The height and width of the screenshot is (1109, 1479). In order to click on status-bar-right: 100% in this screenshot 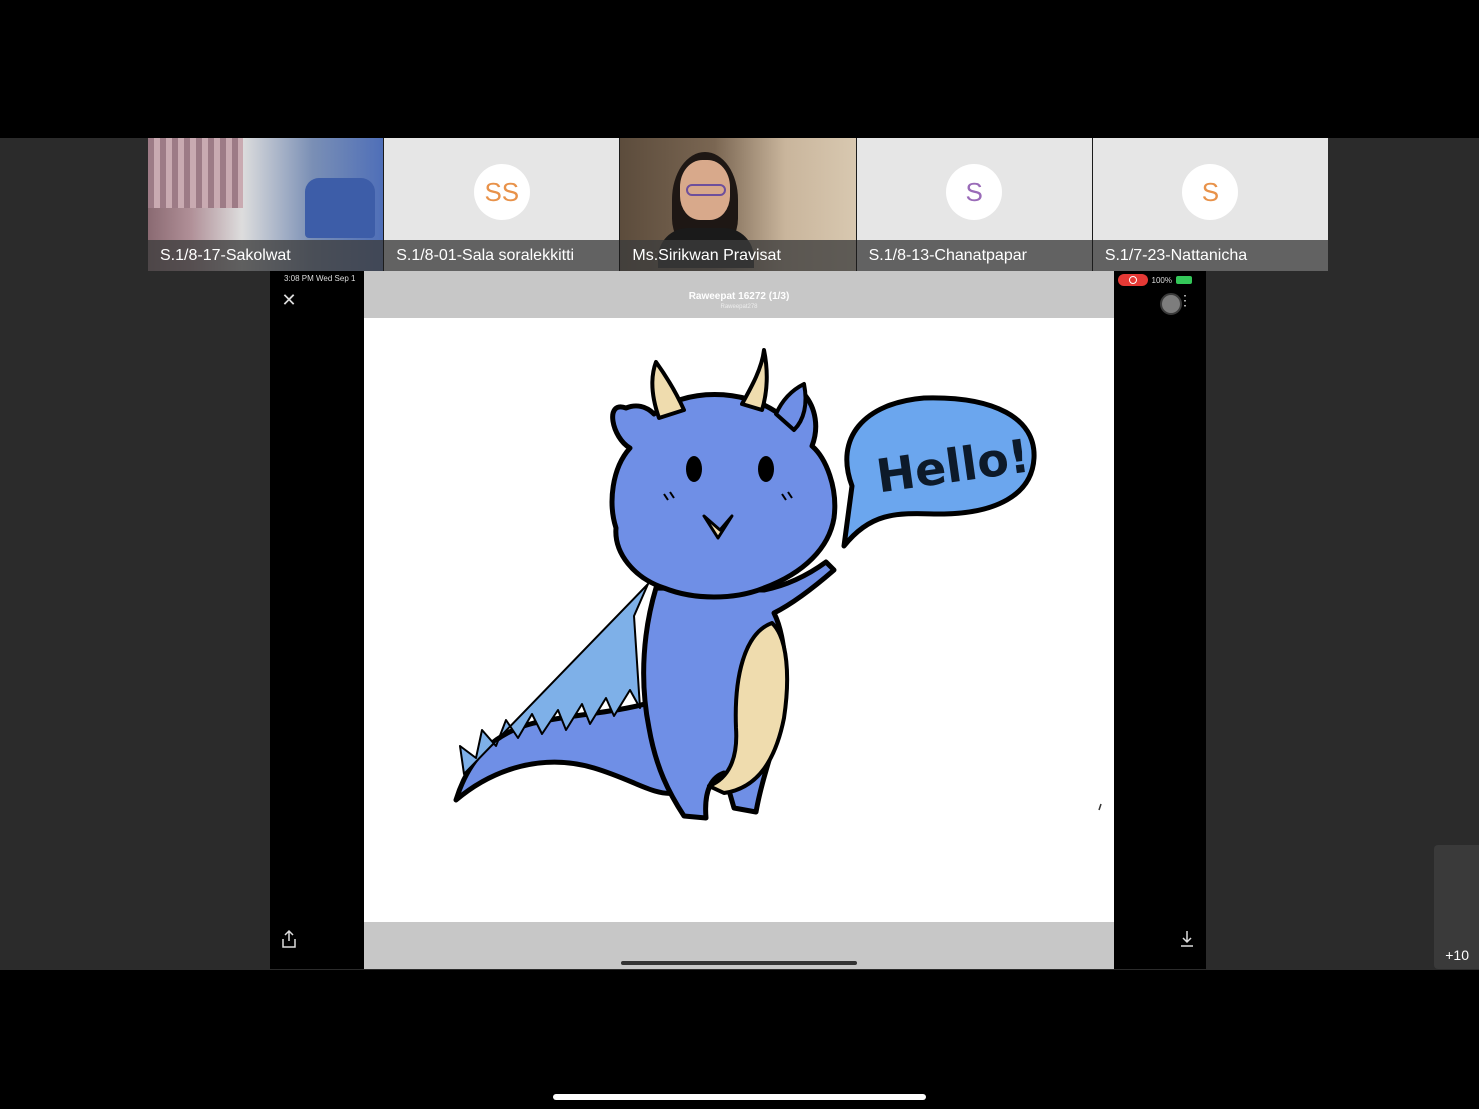, I will do `click(1154, 280)`.